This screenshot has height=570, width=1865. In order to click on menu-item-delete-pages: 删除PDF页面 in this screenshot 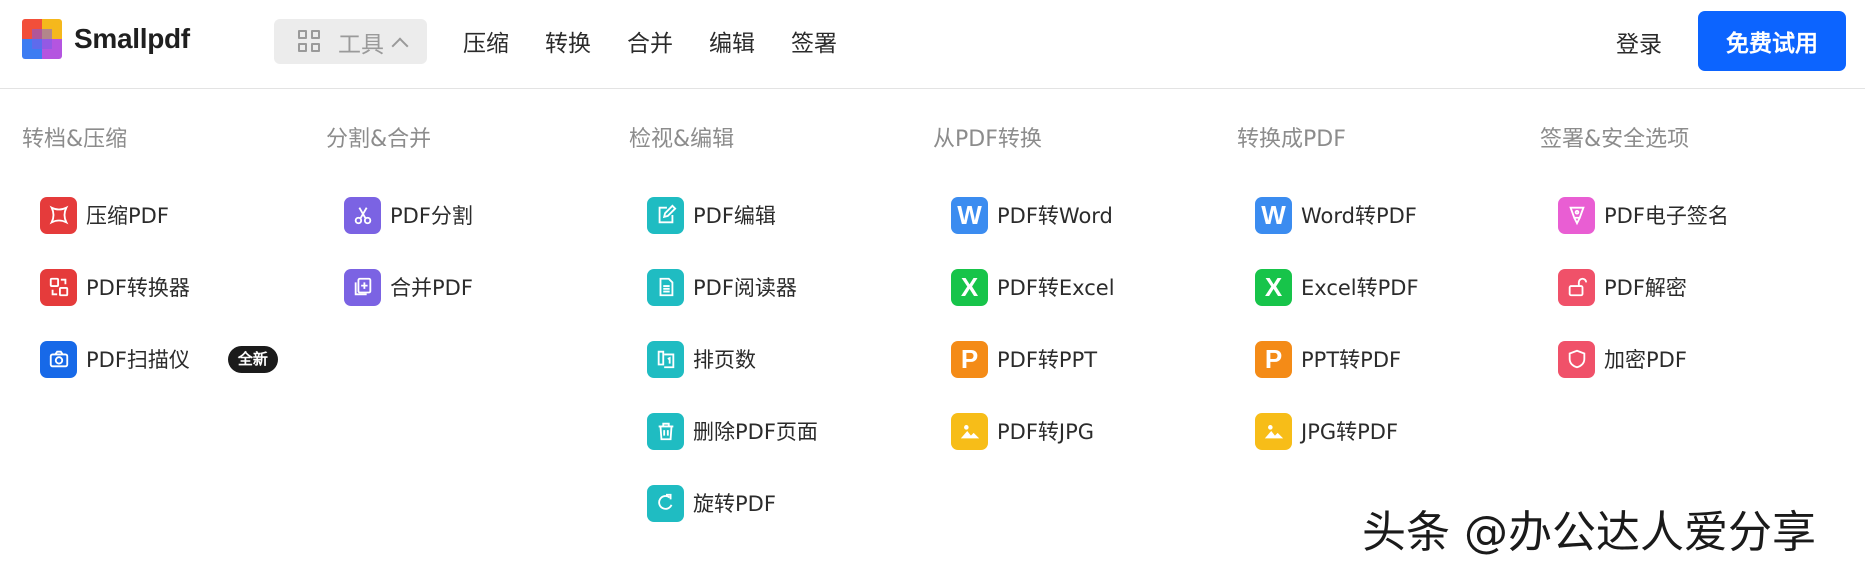, I will do `click(732, 431)`.